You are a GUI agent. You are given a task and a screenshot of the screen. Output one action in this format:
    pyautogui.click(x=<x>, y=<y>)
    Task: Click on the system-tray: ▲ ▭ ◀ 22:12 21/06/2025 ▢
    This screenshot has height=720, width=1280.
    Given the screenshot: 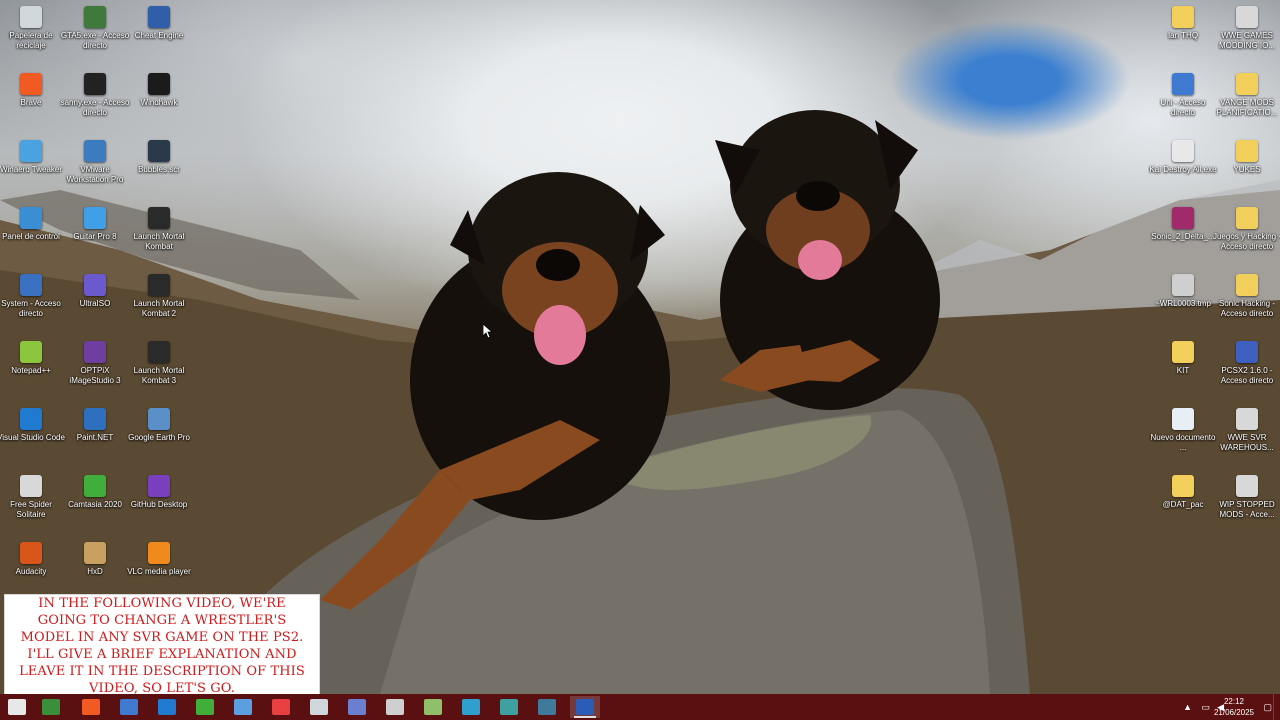 What is the action you would take?
    pyautogui.click(x=1225, y=707)
    